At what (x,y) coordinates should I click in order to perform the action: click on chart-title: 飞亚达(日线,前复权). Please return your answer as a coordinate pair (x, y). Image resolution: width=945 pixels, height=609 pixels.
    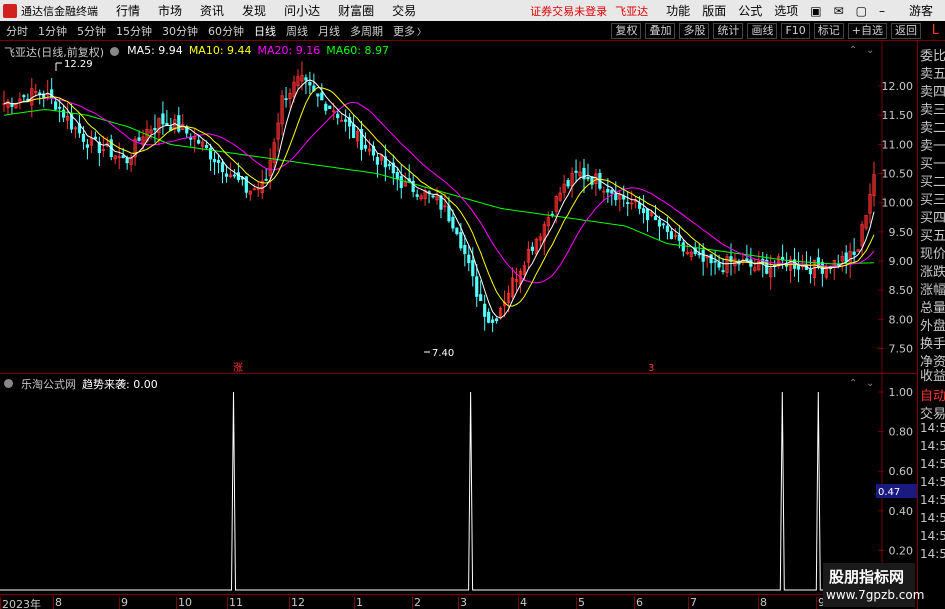
    Looking at the image, I should click on (54, 52).